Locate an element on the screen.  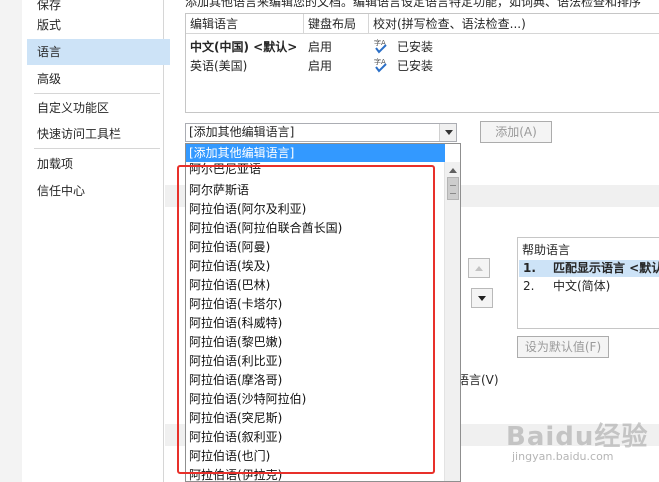
dropdown-item: 阿尔萨斯语 is located at coordinates (315, 190).